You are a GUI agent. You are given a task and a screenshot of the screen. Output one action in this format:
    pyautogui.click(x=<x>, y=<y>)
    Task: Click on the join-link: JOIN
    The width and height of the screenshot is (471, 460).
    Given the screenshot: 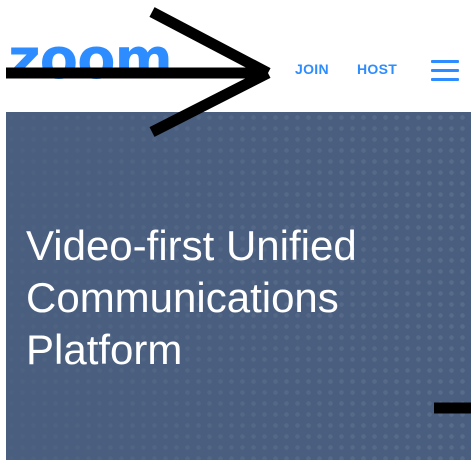 What is the action you would take?
    pyautogui.click(x=312, y=69)
    